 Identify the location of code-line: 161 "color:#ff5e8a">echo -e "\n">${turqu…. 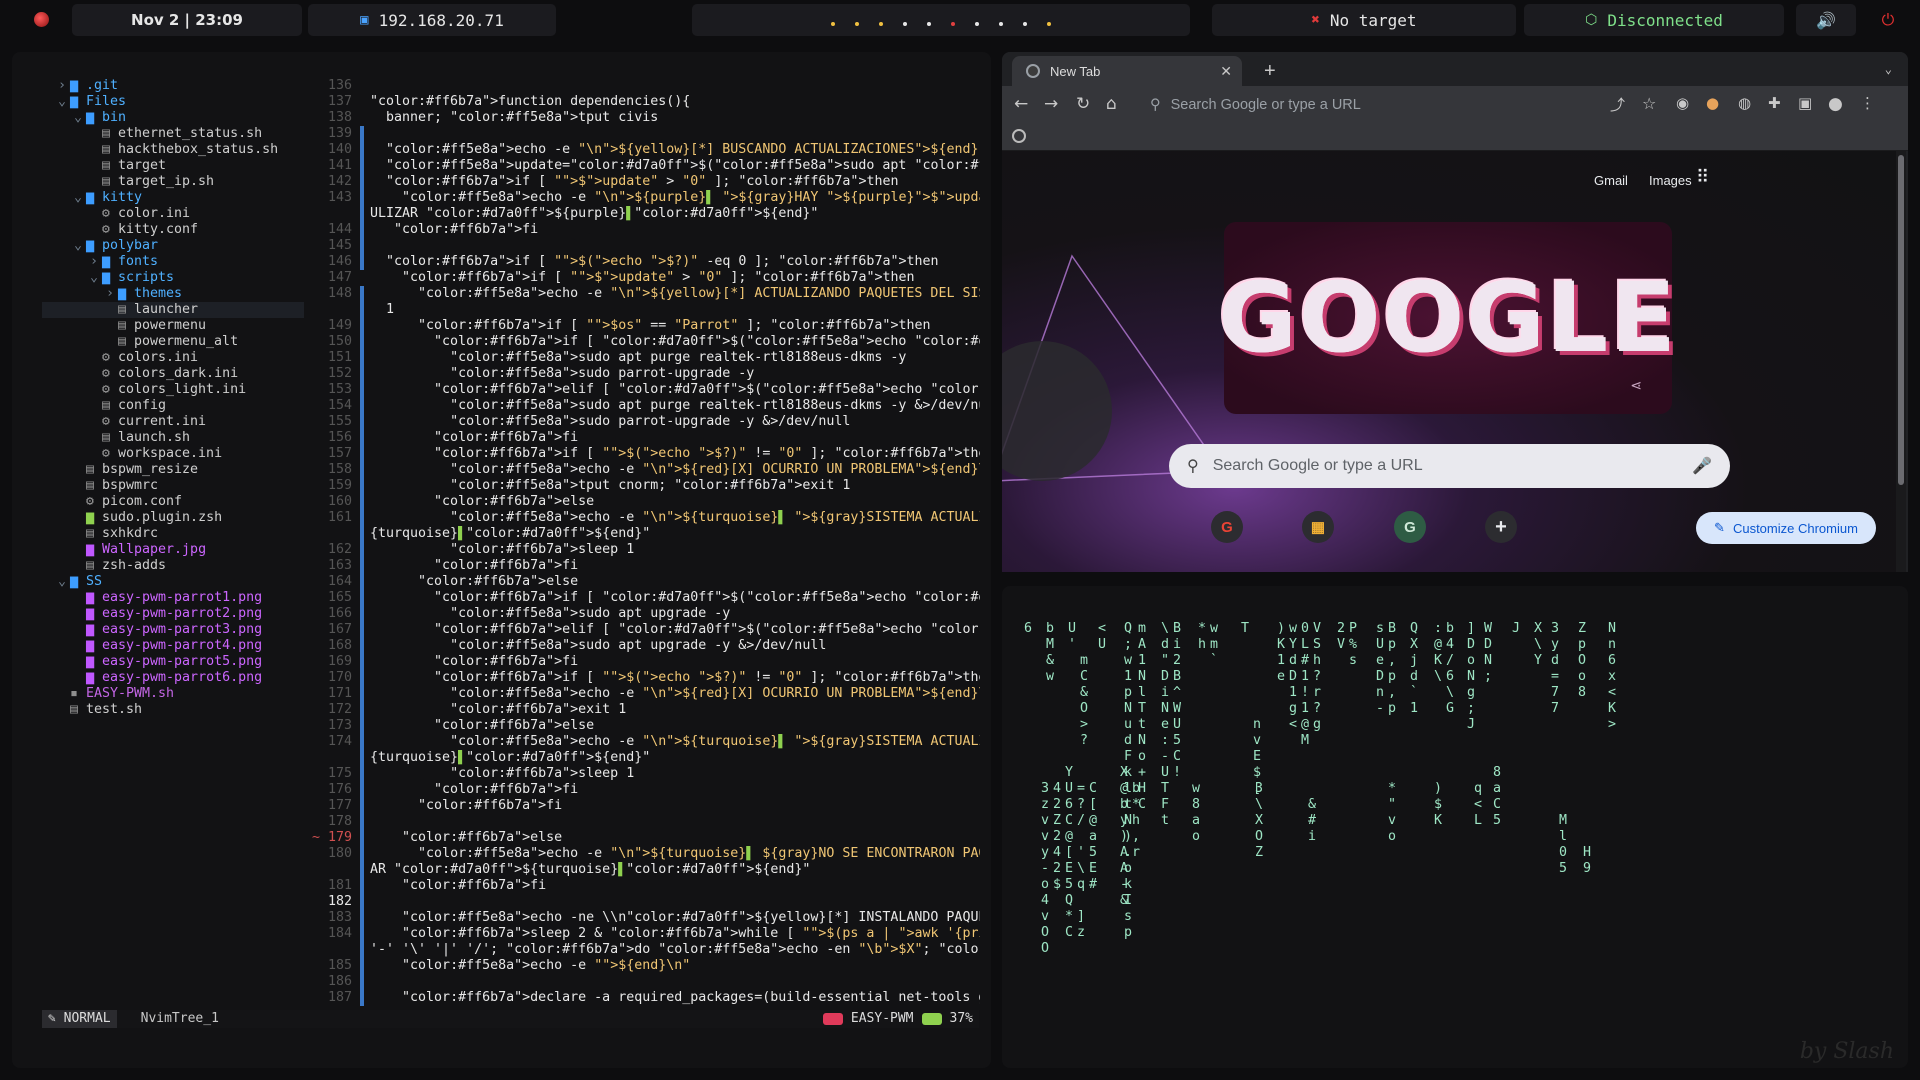
(646, 518).